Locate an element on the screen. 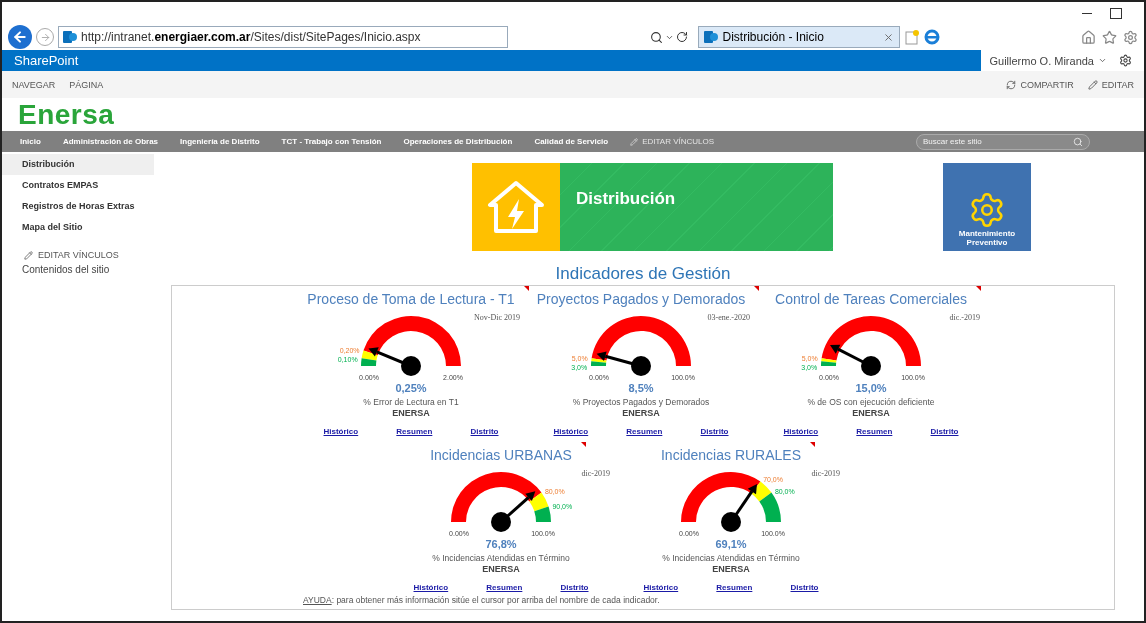 This screenshot has width=1146, height=623. help-link: AYUDA is located at coordinates (317, 600).